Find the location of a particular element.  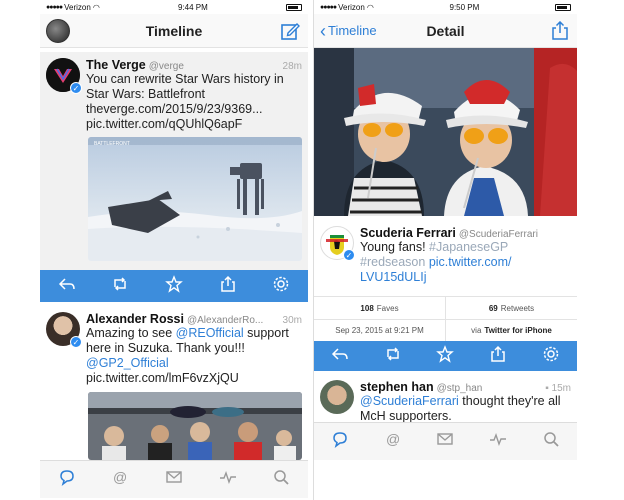

compose-icon is located at coordinates (290, 31).